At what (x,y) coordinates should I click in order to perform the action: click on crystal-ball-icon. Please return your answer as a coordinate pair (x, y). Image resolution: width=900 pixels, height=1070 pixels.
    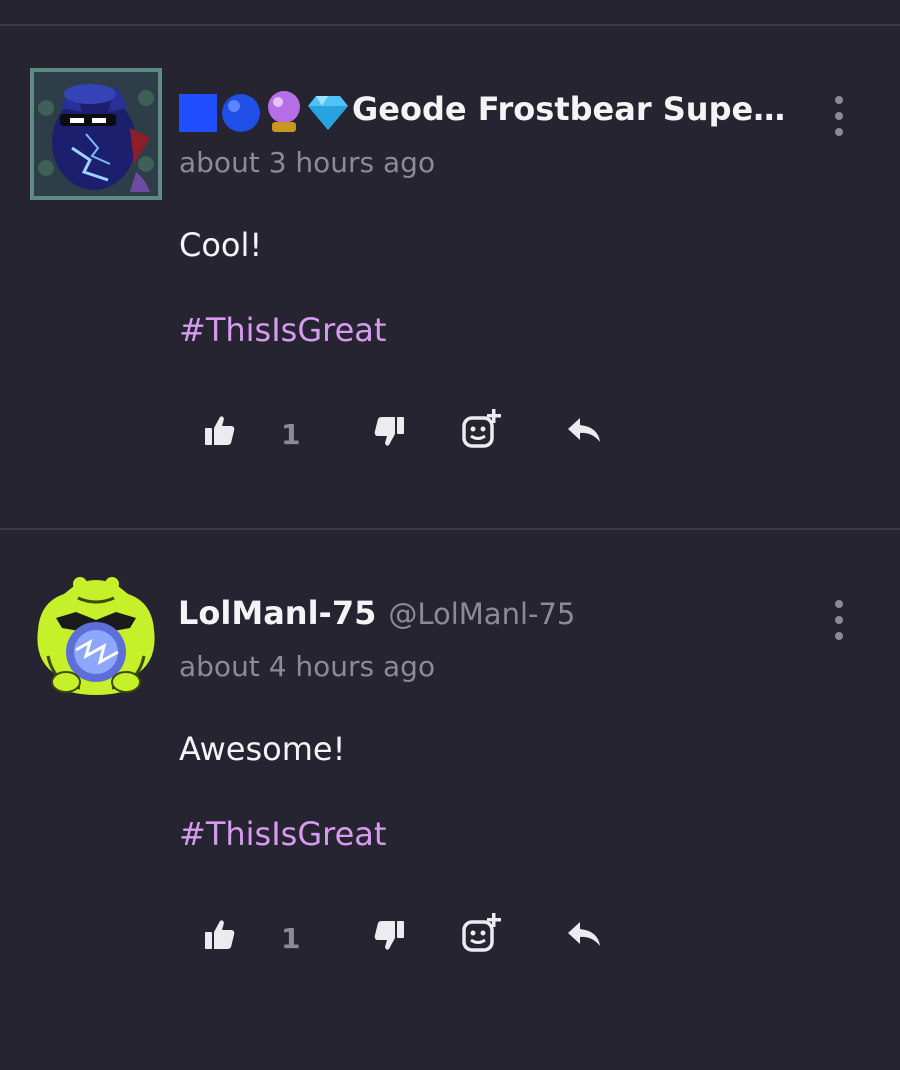
    Looking at the image, I should click on (284, 111).